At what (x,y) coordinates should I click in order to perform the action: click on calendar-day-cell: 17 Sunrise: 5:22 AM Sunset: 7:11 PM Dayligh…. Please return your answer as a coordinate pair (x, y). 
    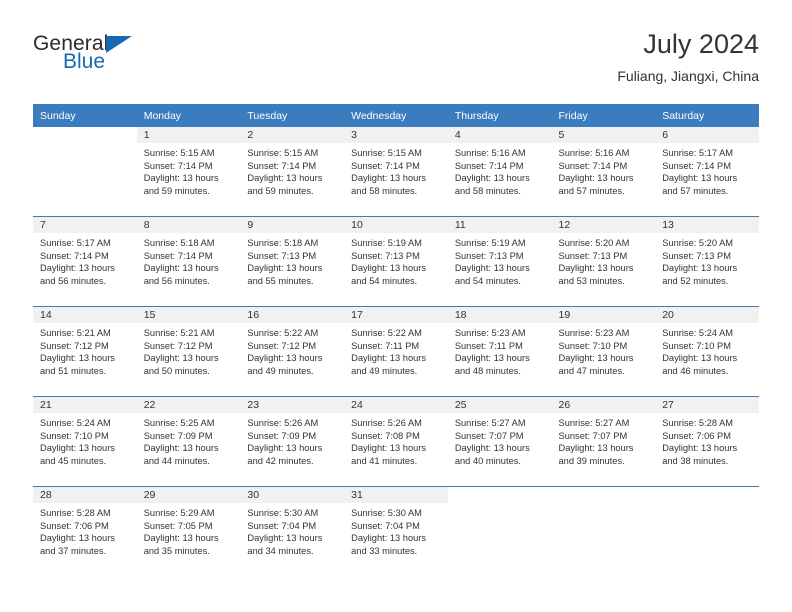
    Looking at the image, I should click on (396, 351).